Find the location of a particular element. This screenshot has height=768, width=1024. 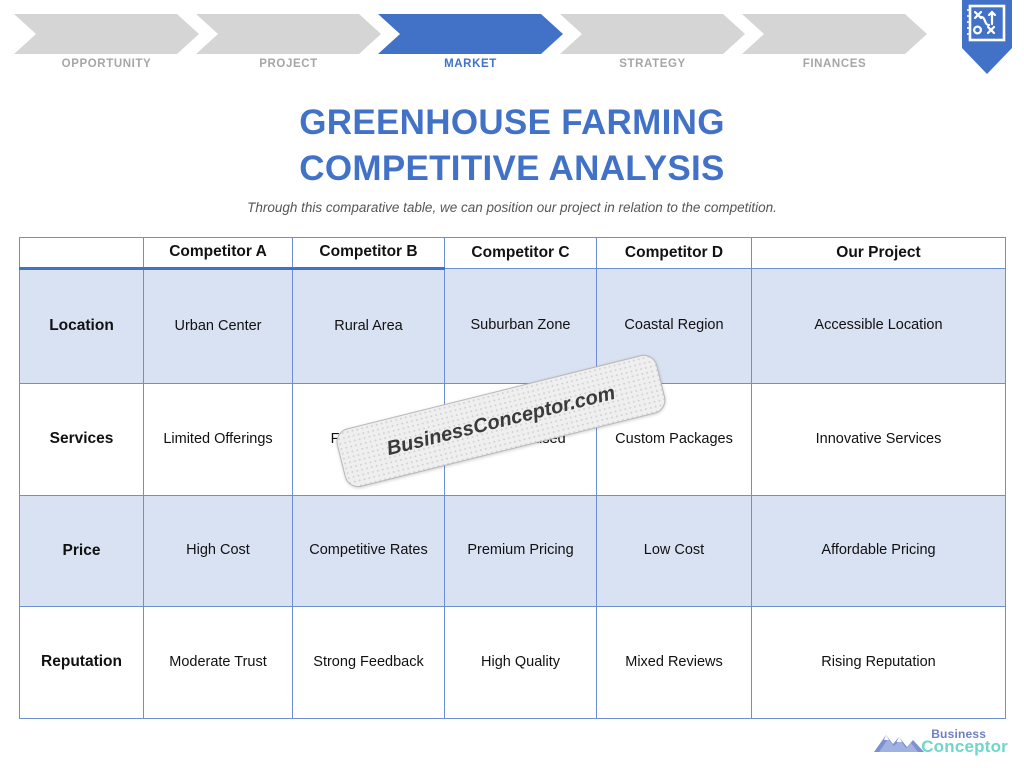

nav-step-label: MARKET is located at coordinates (470, 64).